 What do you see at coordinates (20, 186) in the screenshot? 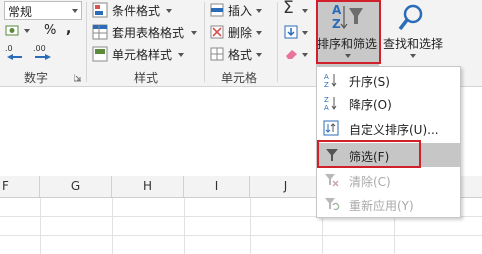
I see `column-header: F` at bounding box center [20, 186].